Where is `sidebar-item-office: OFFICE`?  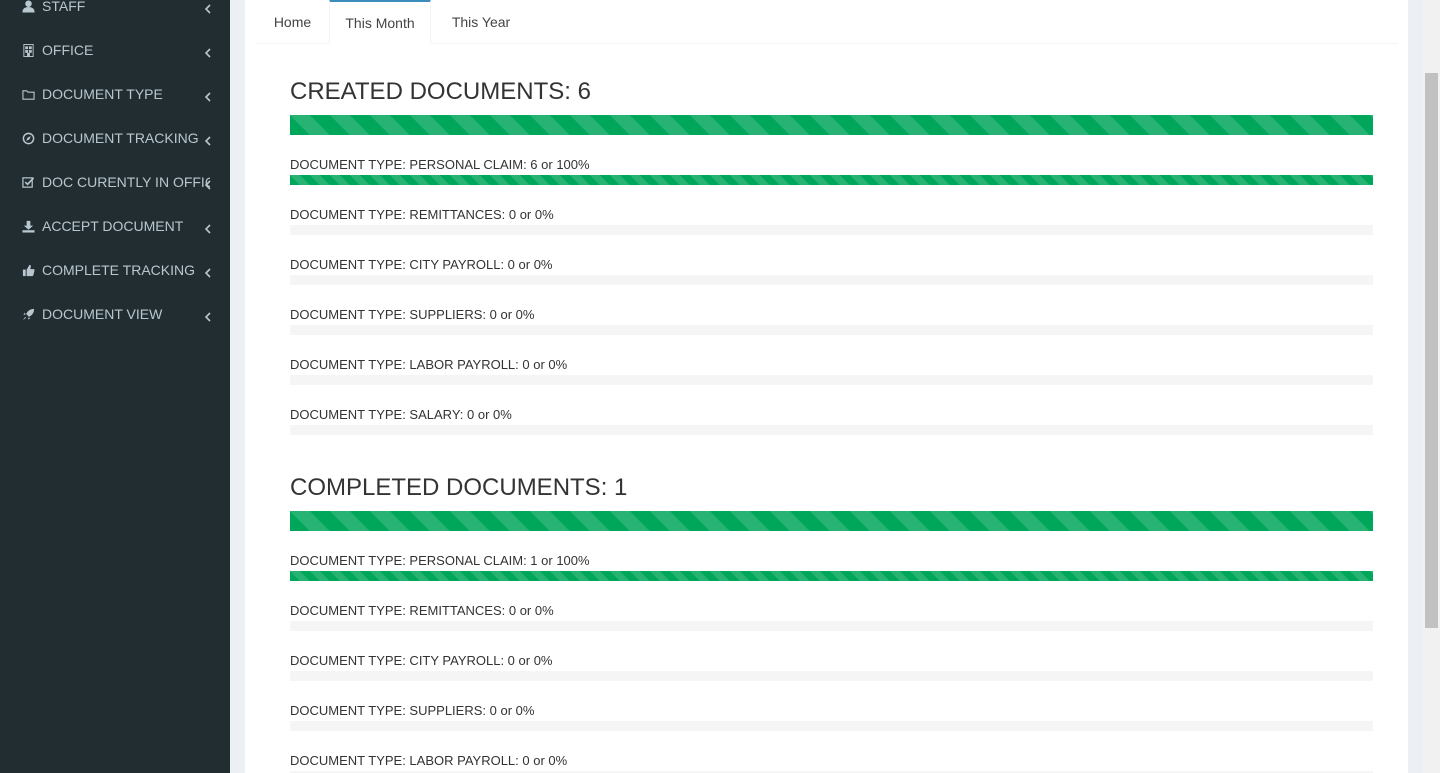
sidebar-item-office: OFFICE is located at coordinates (115, 50).